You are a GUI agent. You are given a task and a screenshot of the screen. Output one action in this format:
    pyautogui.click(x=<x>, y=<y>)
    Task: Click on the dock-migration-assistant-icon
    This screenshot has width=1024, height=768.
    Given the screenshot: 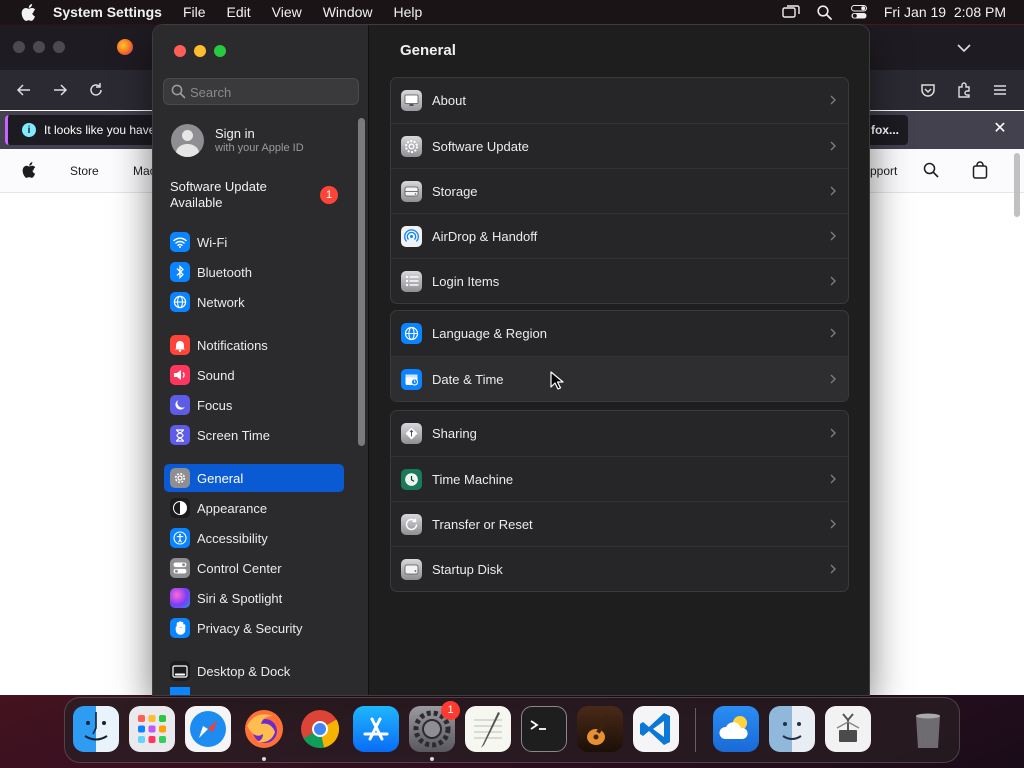 What is the action you would take?
    pyautogui.click(x=792, y=729)
    